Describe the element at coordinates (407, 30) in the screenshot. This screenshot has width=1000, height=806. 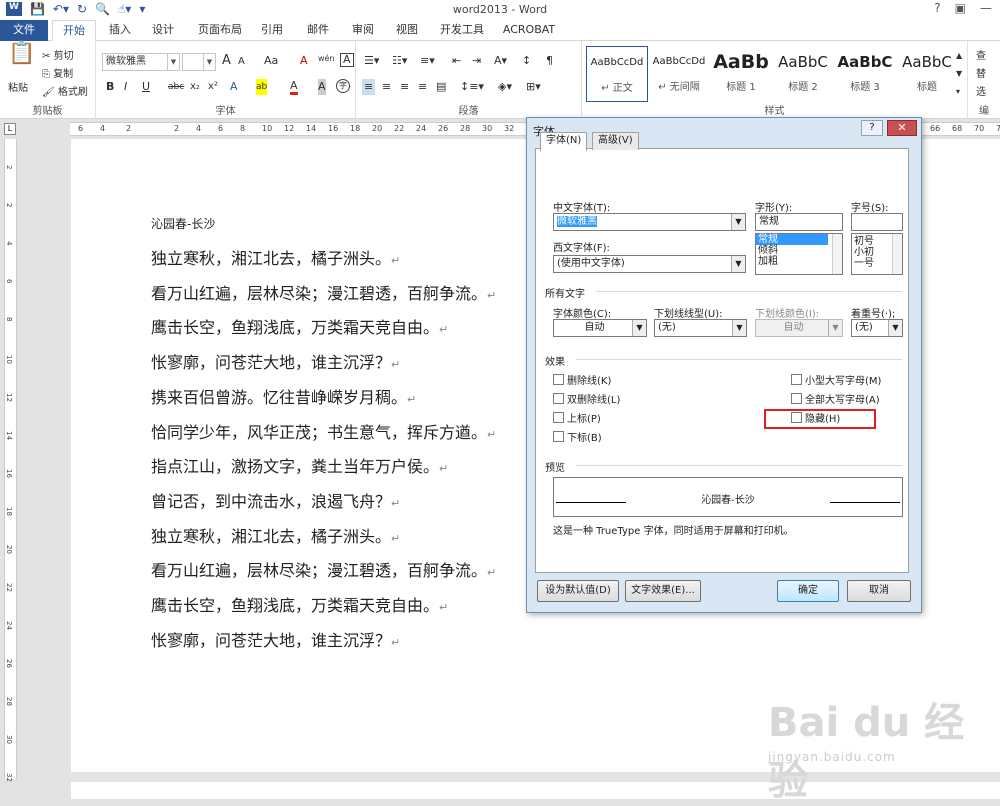
I see `tab-view: 视图` at that location.